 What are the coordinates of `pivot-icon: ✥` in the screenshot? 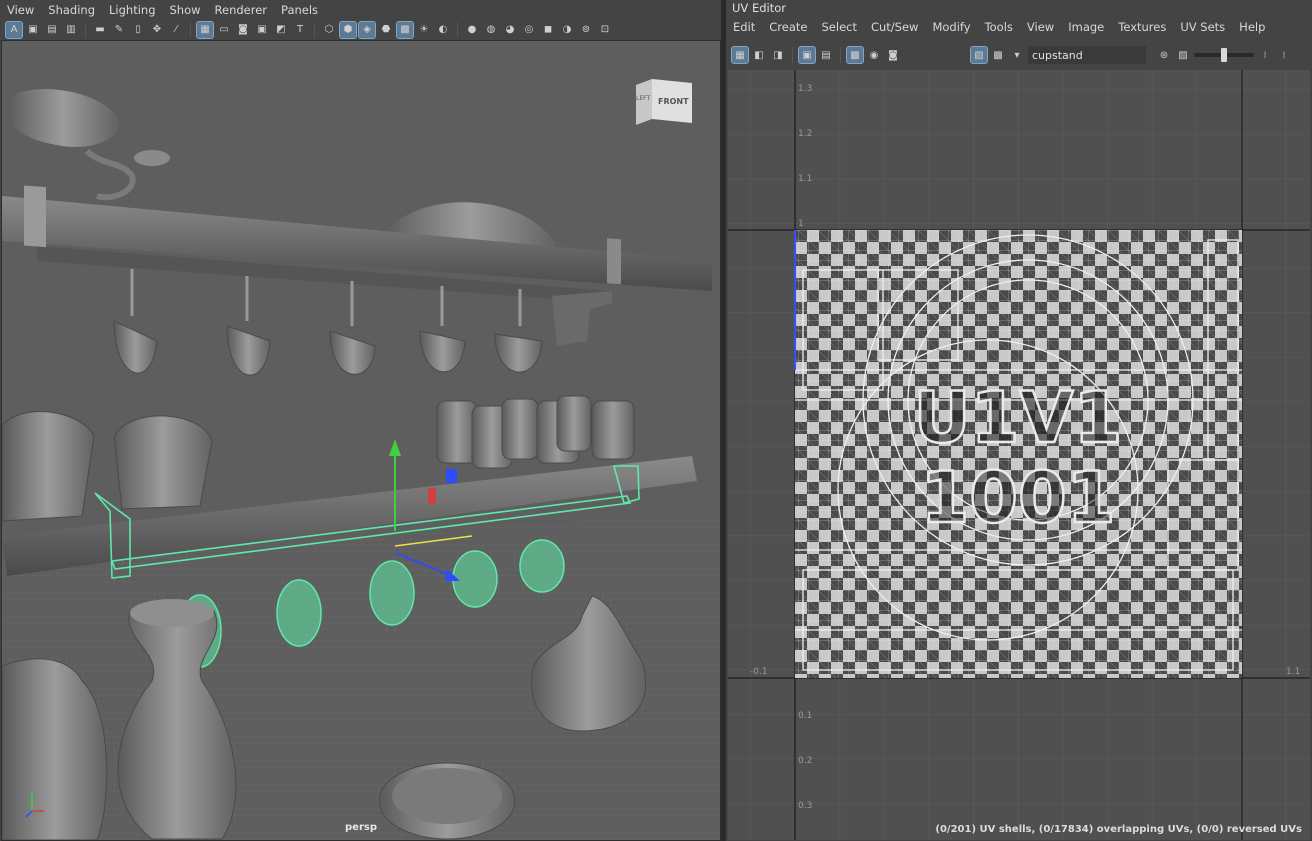 It's located at (157, 30).